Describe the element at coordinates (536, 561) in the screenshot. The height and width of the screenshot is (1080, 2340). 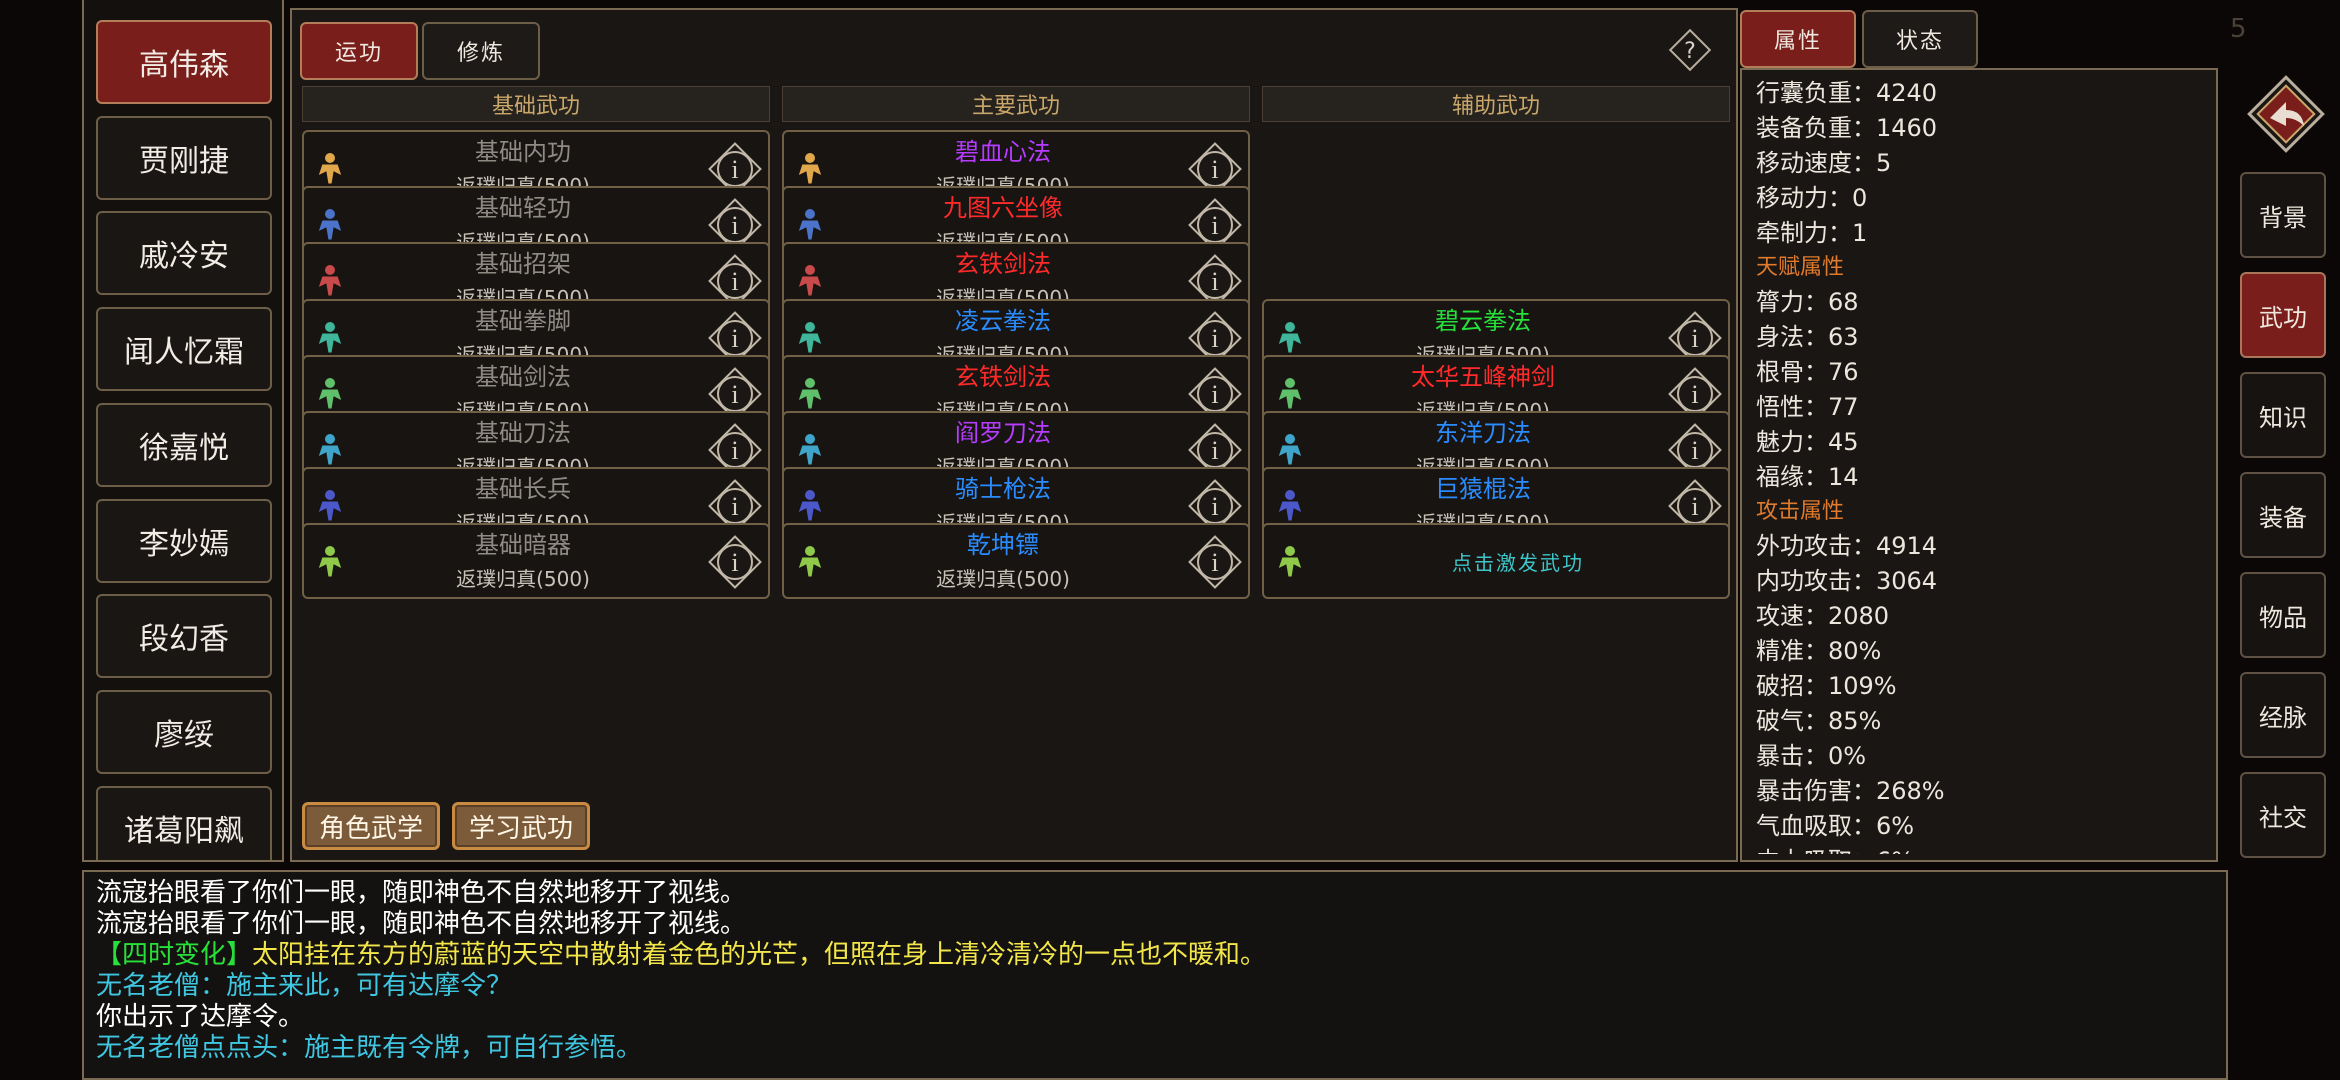
I see `skill-slot: 基础暗器 返璞归真(500) i` at that location.